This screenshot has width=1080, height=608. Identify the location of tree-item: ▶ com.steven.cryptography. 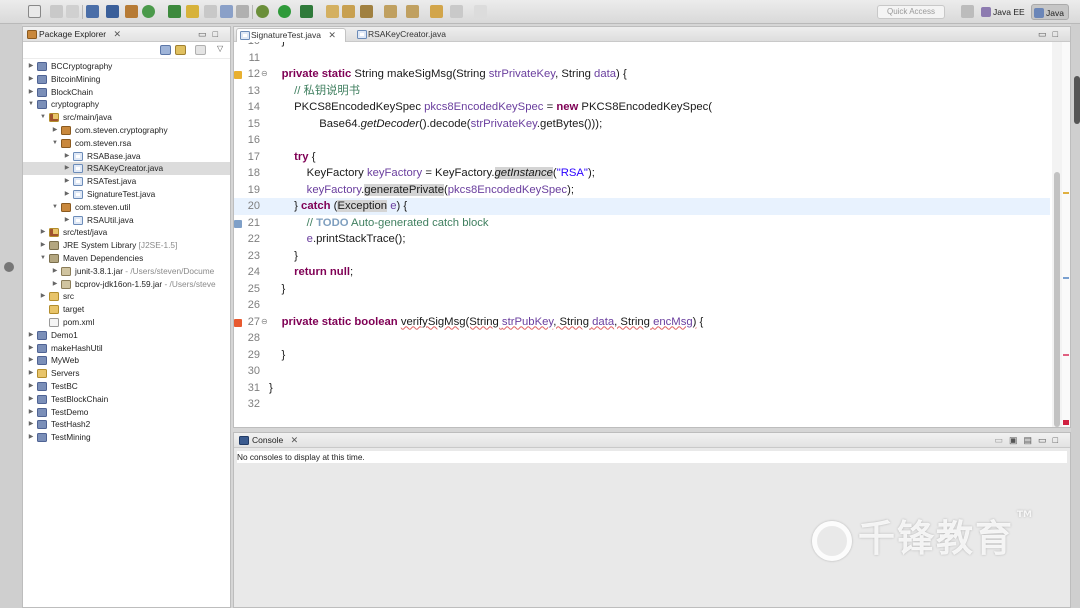
(126, 130).